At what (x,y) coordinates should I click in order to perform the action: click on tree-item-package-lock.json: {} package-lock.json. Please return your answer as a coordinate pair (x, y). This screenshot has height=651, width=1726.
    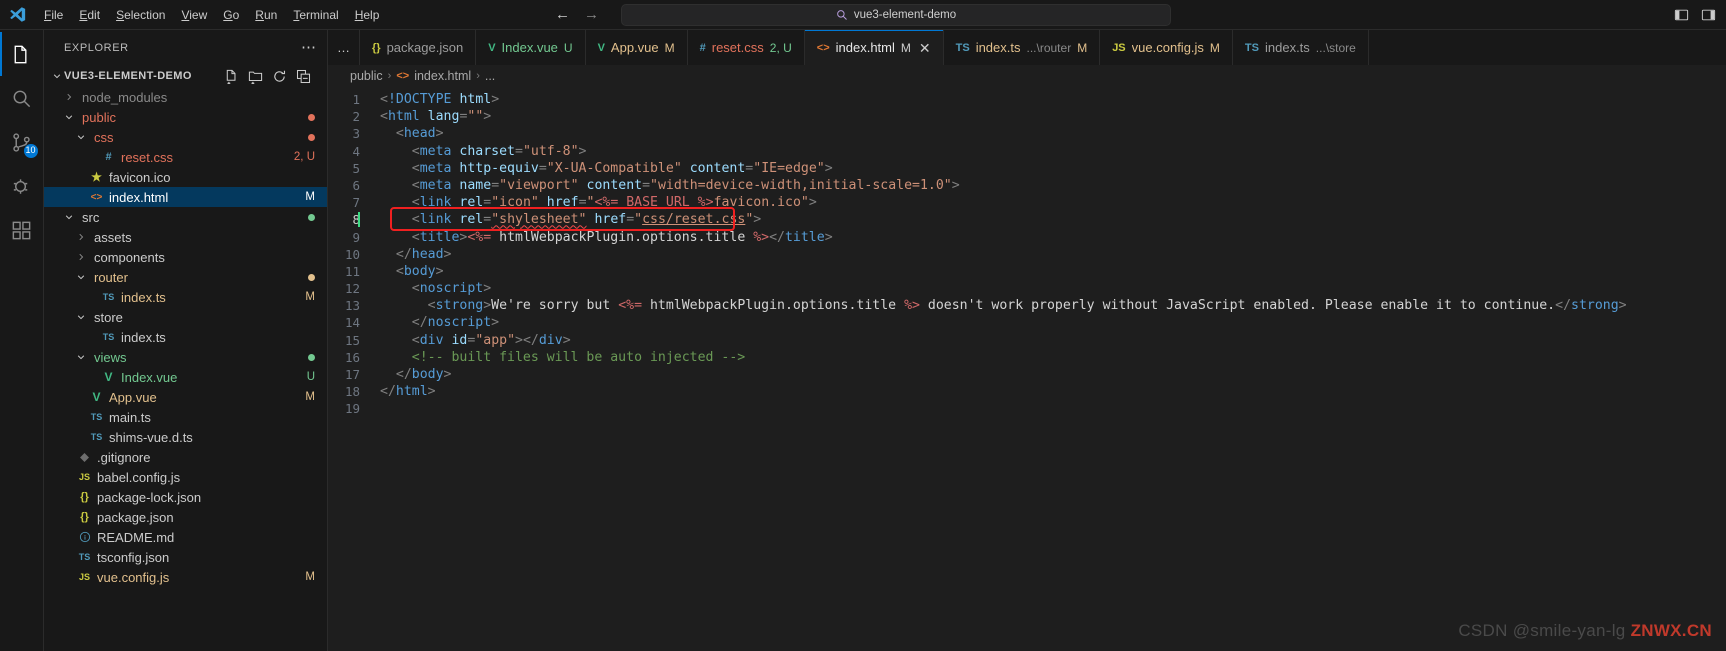
    Looking at the image, I should click on (185, 497).